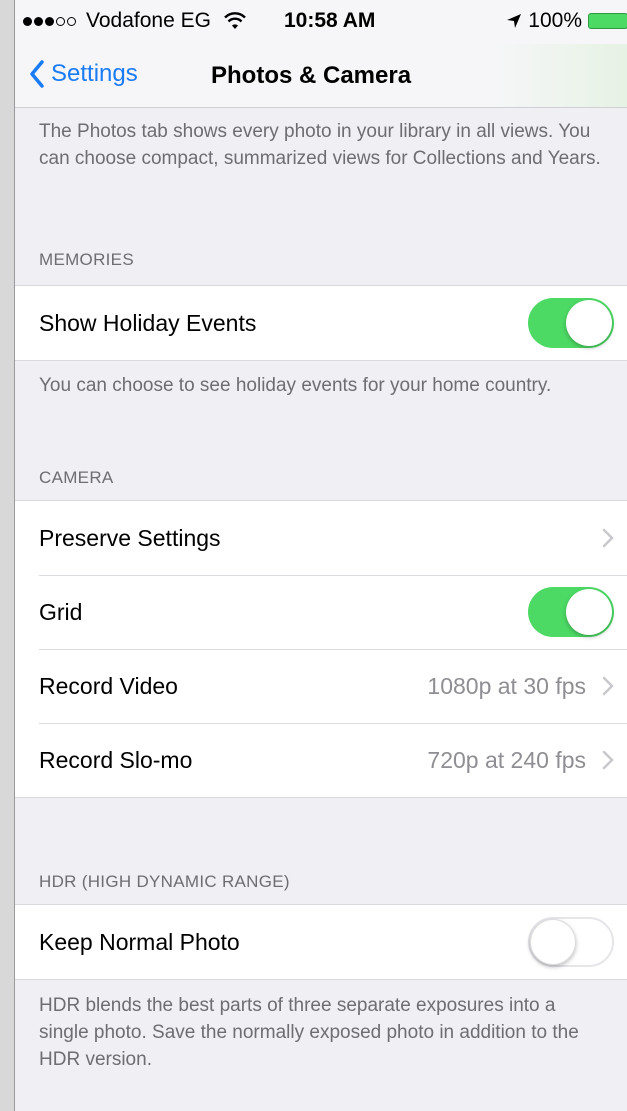 The image size is (627, 1111). What do you see at coordinates (94, 73) in the screenshot?
I see `back-button-label: Settings` at bounding box center [94, 73].